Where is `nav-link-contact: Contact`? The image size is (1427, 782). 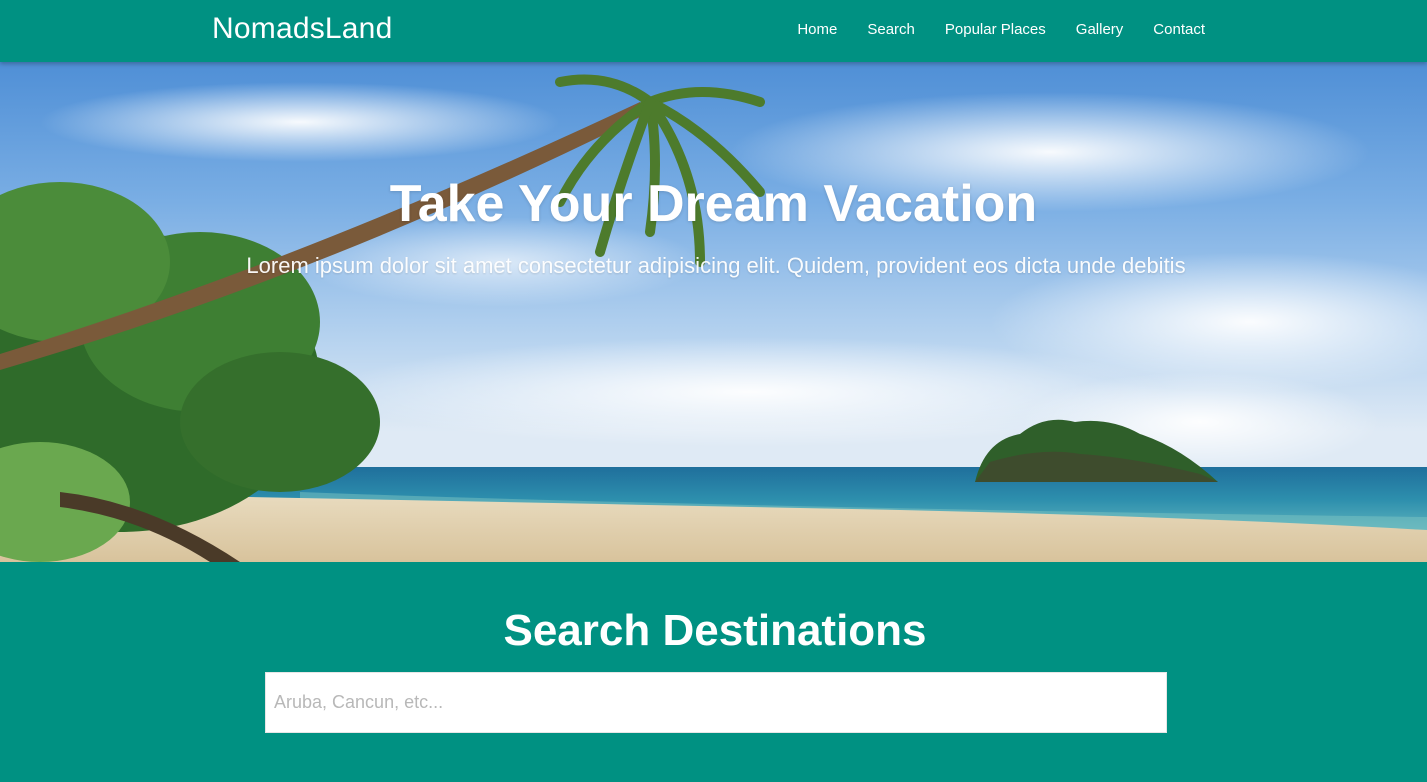
nav-link-contact: Contact is located at coordinates (1179, 29).